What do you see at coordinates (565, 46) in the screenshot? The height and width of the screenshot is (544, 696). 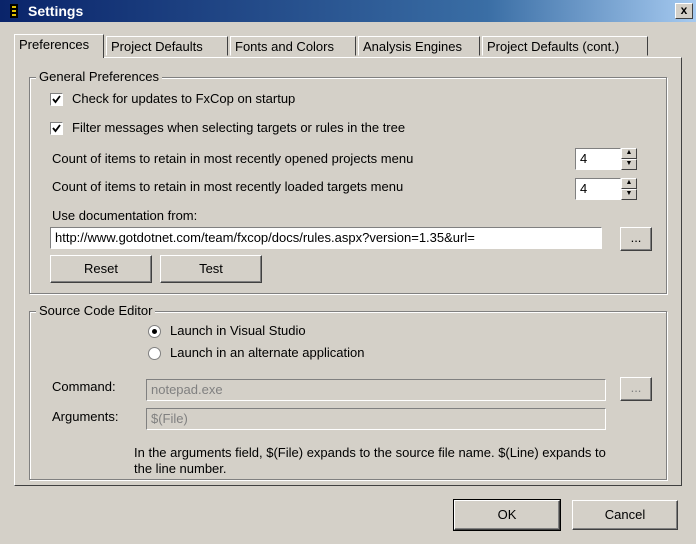 I see `tab-project-defaults-cont: Project Defaults (cont.)` at bounding box center [565, 46].